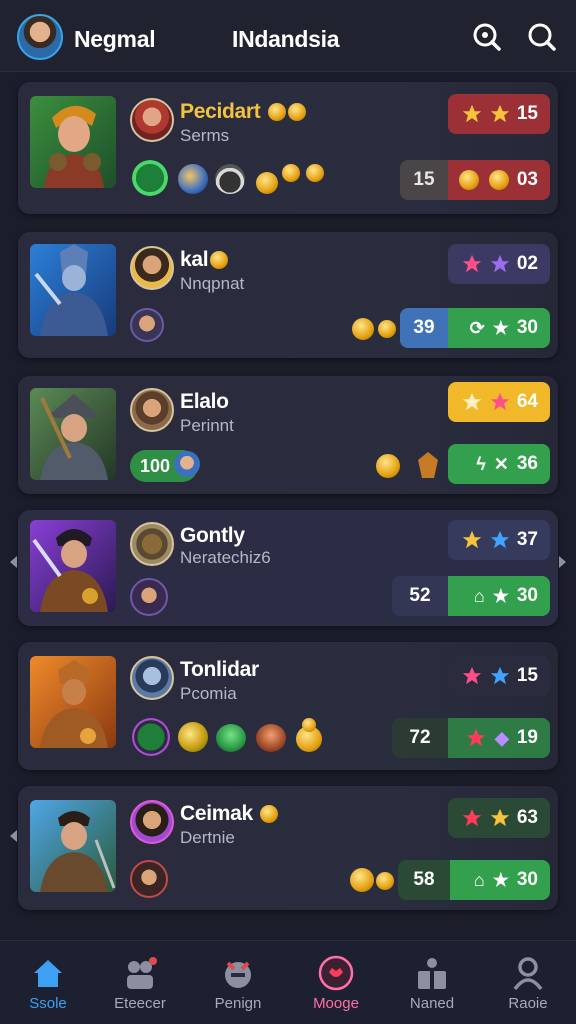 The width and height of the screenshot is (576, 1024). Describe the element at coordinates (424, 328) in the screenshot. I see `score-left: 39` at that location.